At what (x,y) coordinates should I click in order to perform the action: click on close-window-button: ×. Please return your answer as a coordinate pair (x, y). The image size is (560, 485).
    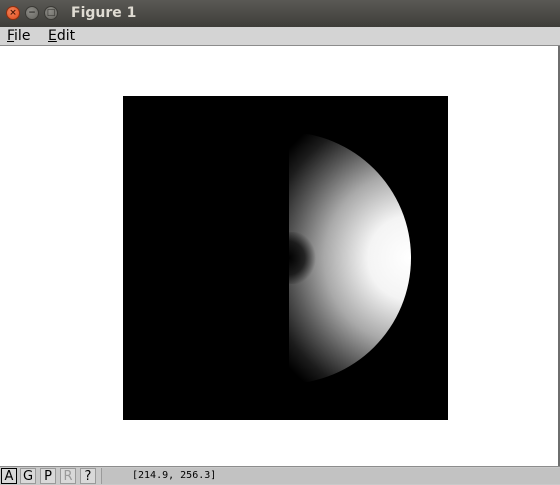
    Looking at the image, I should click on (13, 13).